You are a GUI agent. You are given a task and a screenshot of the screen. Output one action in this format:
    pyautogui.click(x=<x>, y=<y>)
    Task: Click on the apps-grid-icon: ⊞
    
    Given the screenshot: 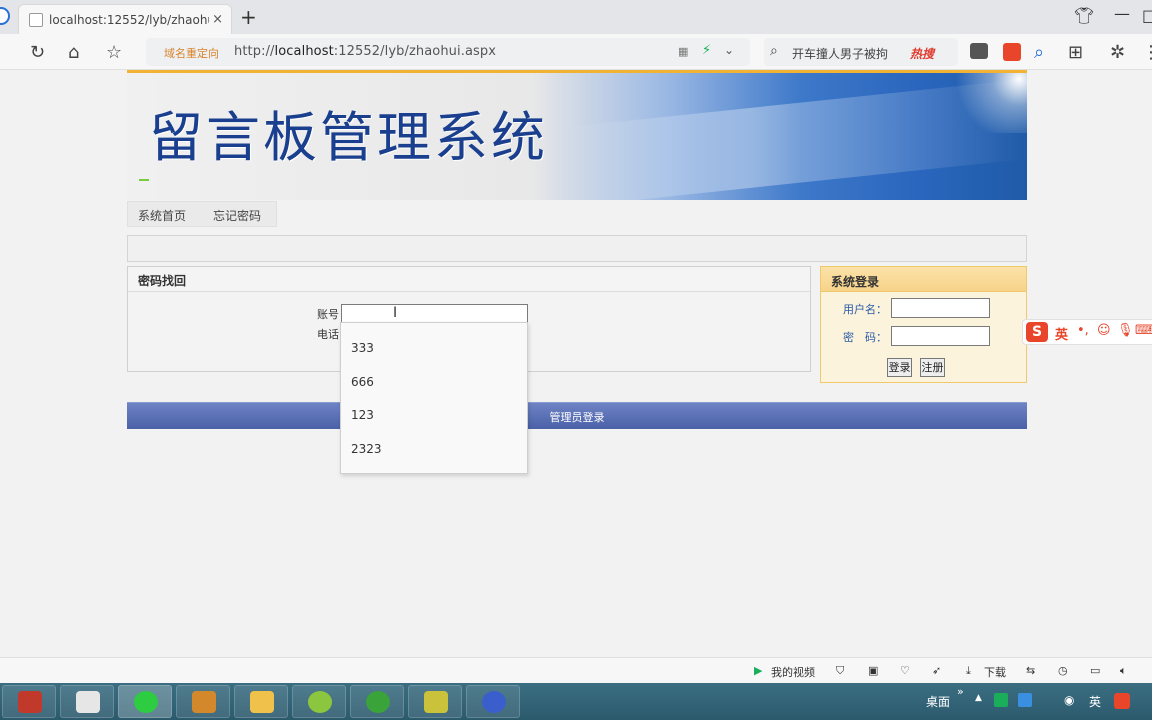 What is the action you would take?
    pyautogui.click(x=1075, y=52)
    